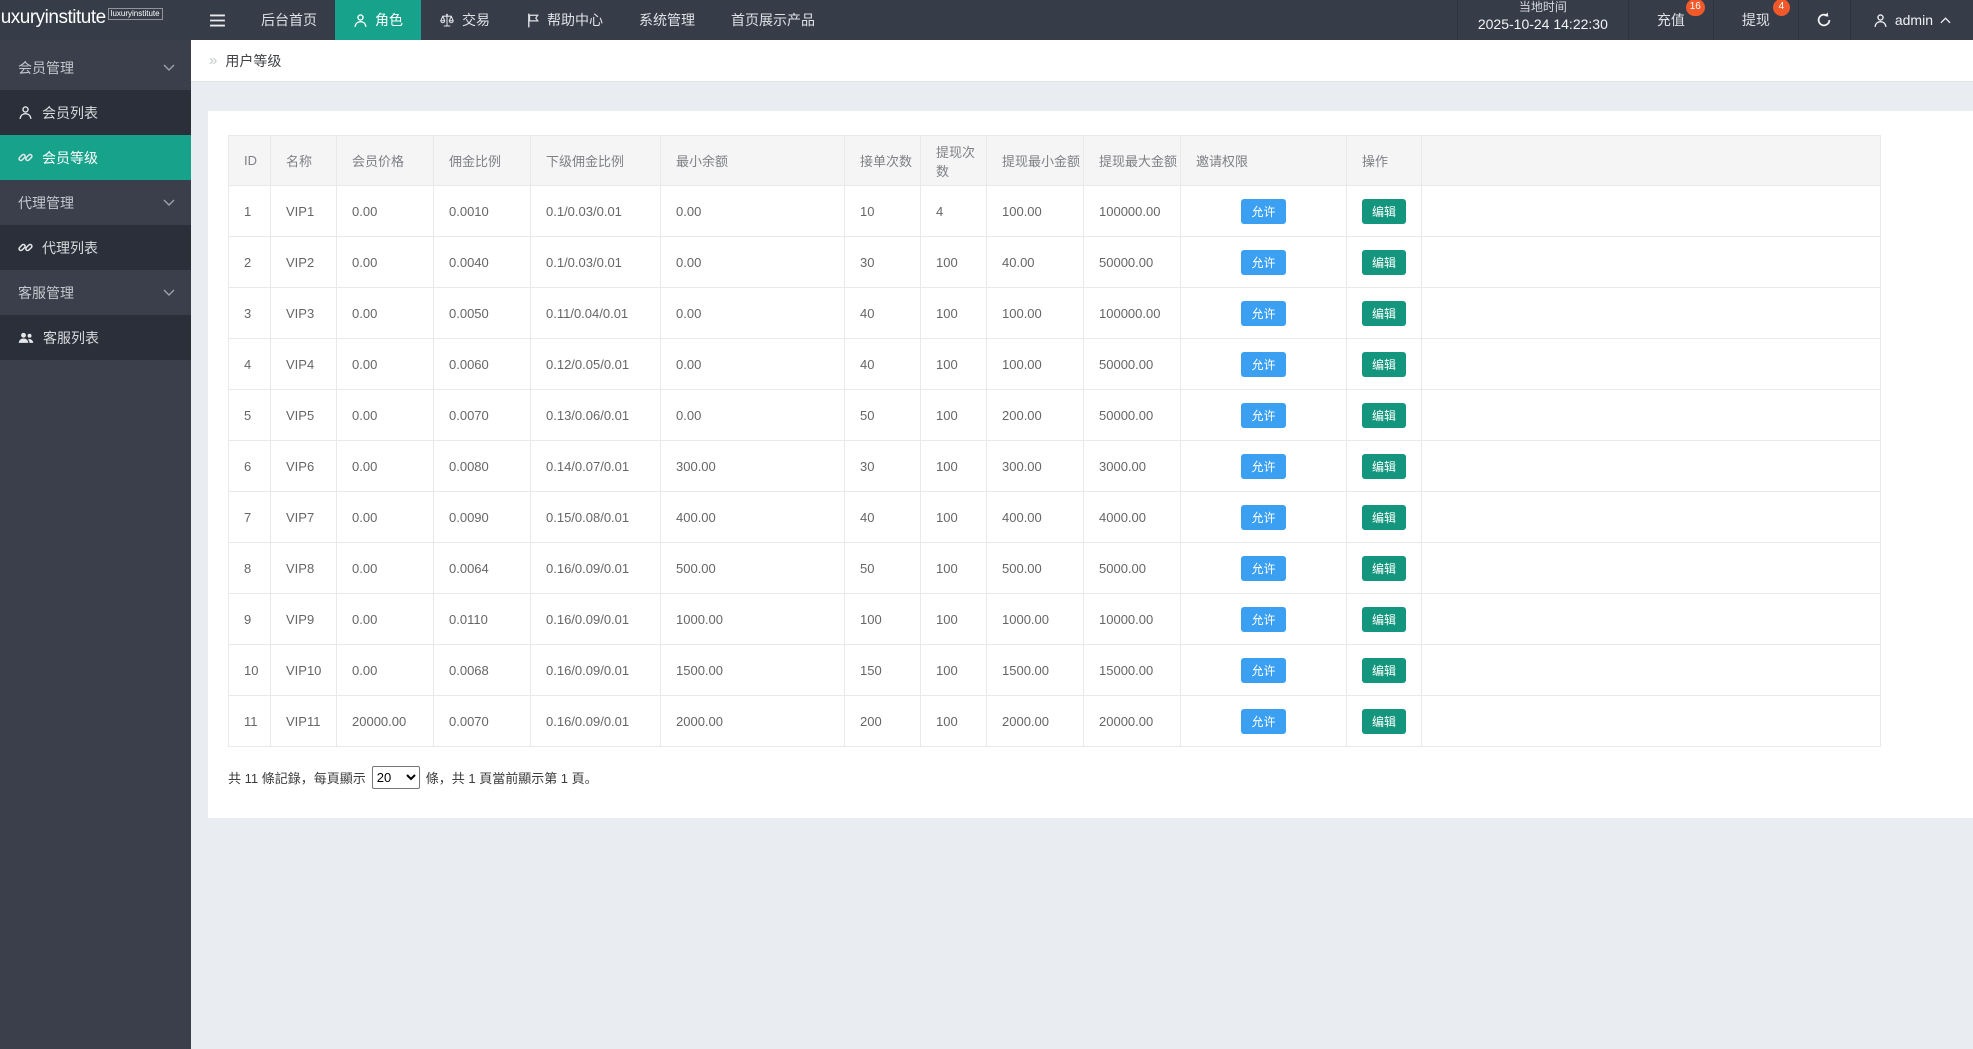 The width and height of the screenshot is (1973, 1049). What do you see at coordinates (95, 112) in the screenshot?
I see `sidebar-item-会员列表: 会员列表` at bounding box center [95, 112].